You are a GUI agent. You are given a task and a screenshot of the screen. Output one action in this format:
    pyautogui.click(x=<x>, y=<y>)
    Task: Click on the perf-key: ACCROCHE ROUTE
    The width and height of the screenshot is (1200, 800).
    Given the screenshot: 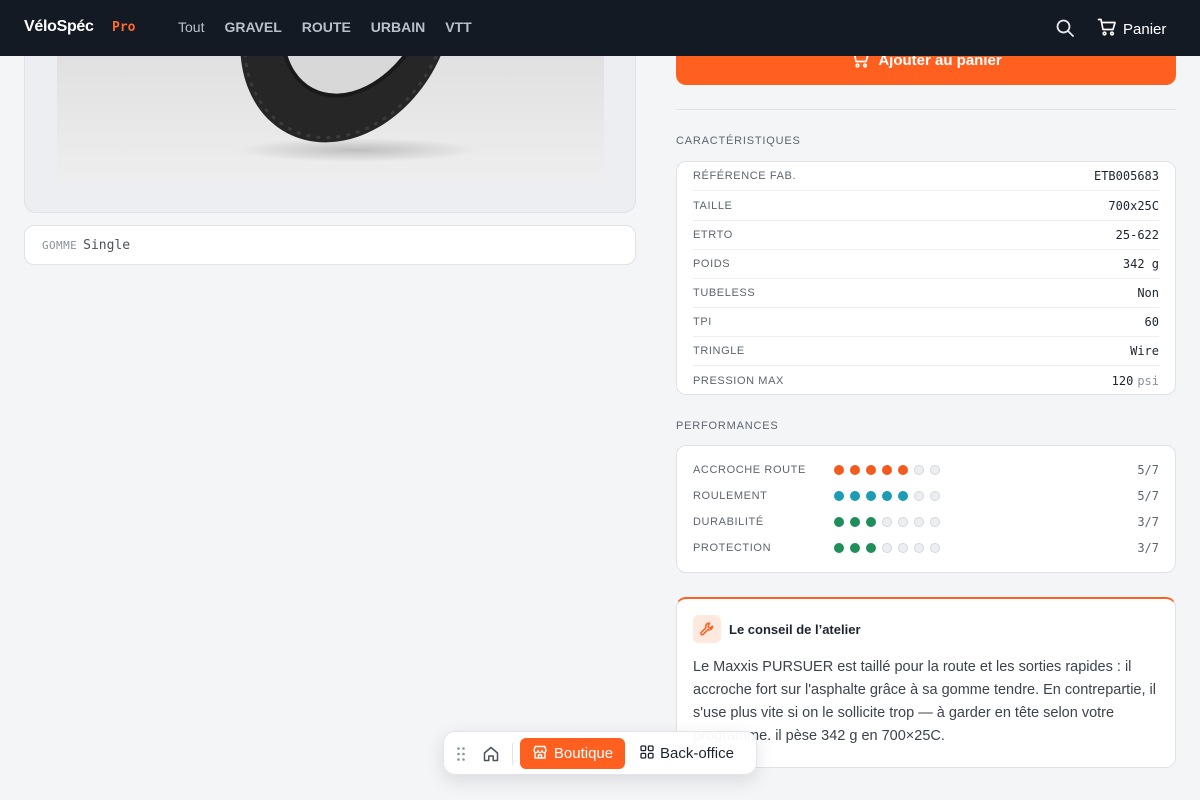 What is the action you would take?
    pyautogui.click(x=749, y=470)
    